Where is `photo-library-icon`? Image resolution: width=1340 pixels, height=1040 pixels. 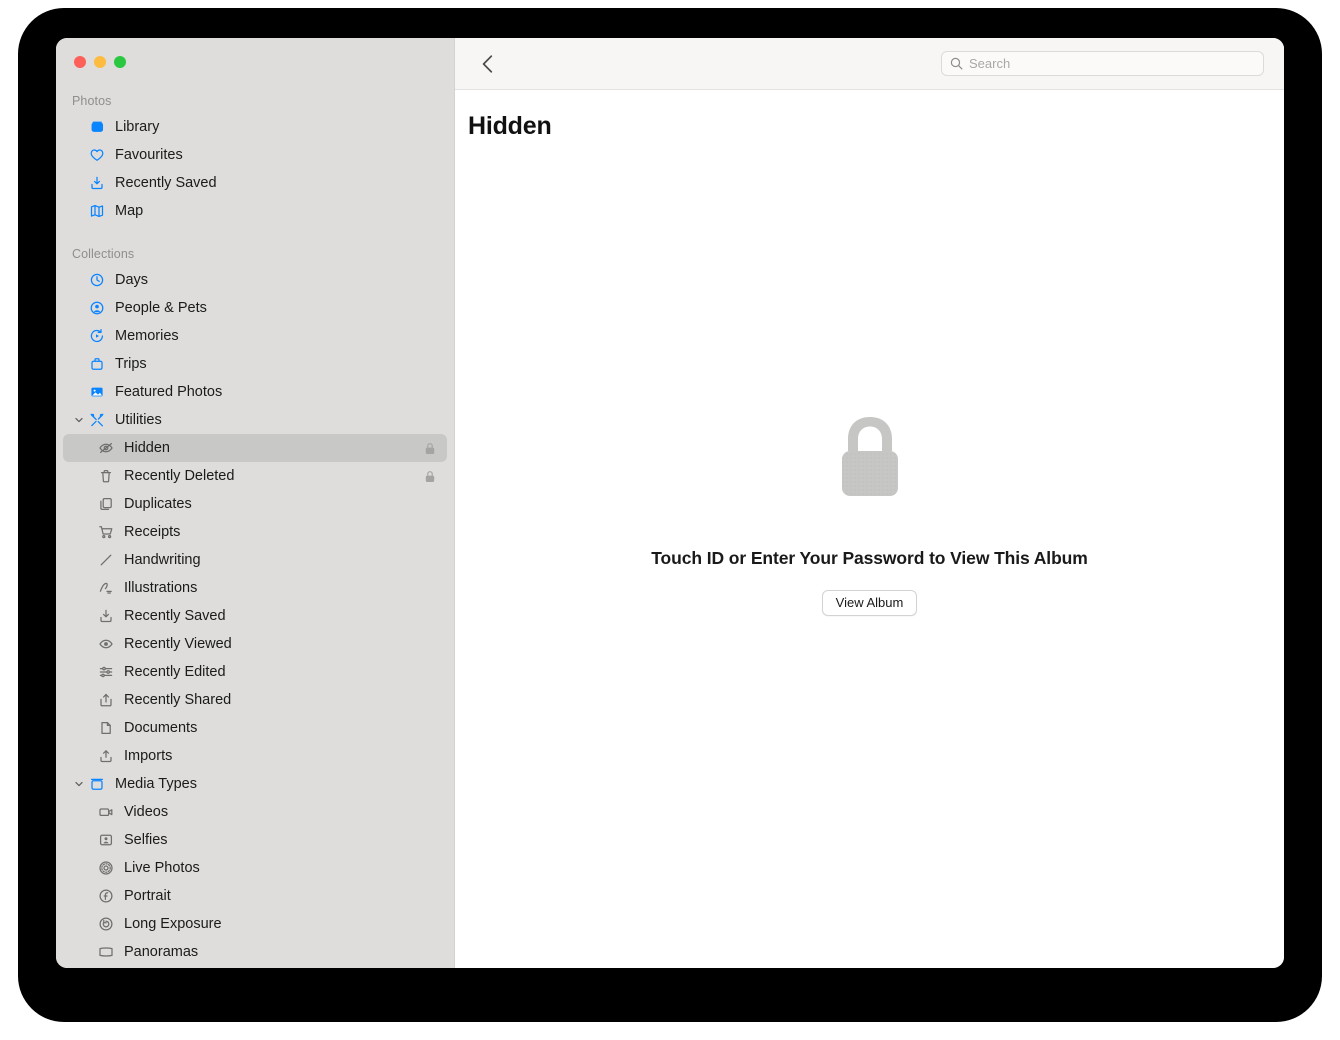
photo-library-icon is located at coordinates (97, 127).